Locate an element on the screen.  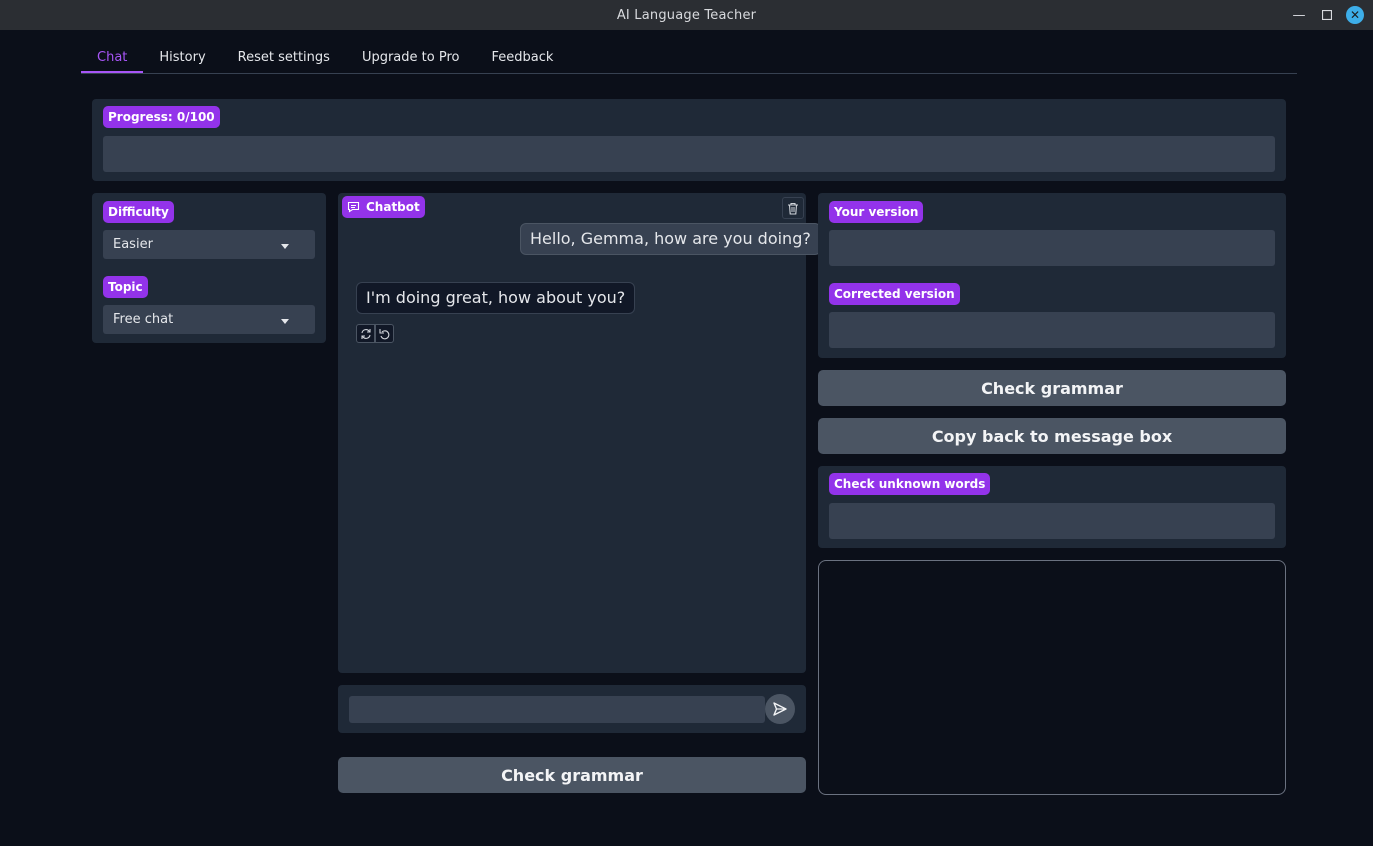
corrected-version-label: Corrected version is located at coordinates (894, 294).